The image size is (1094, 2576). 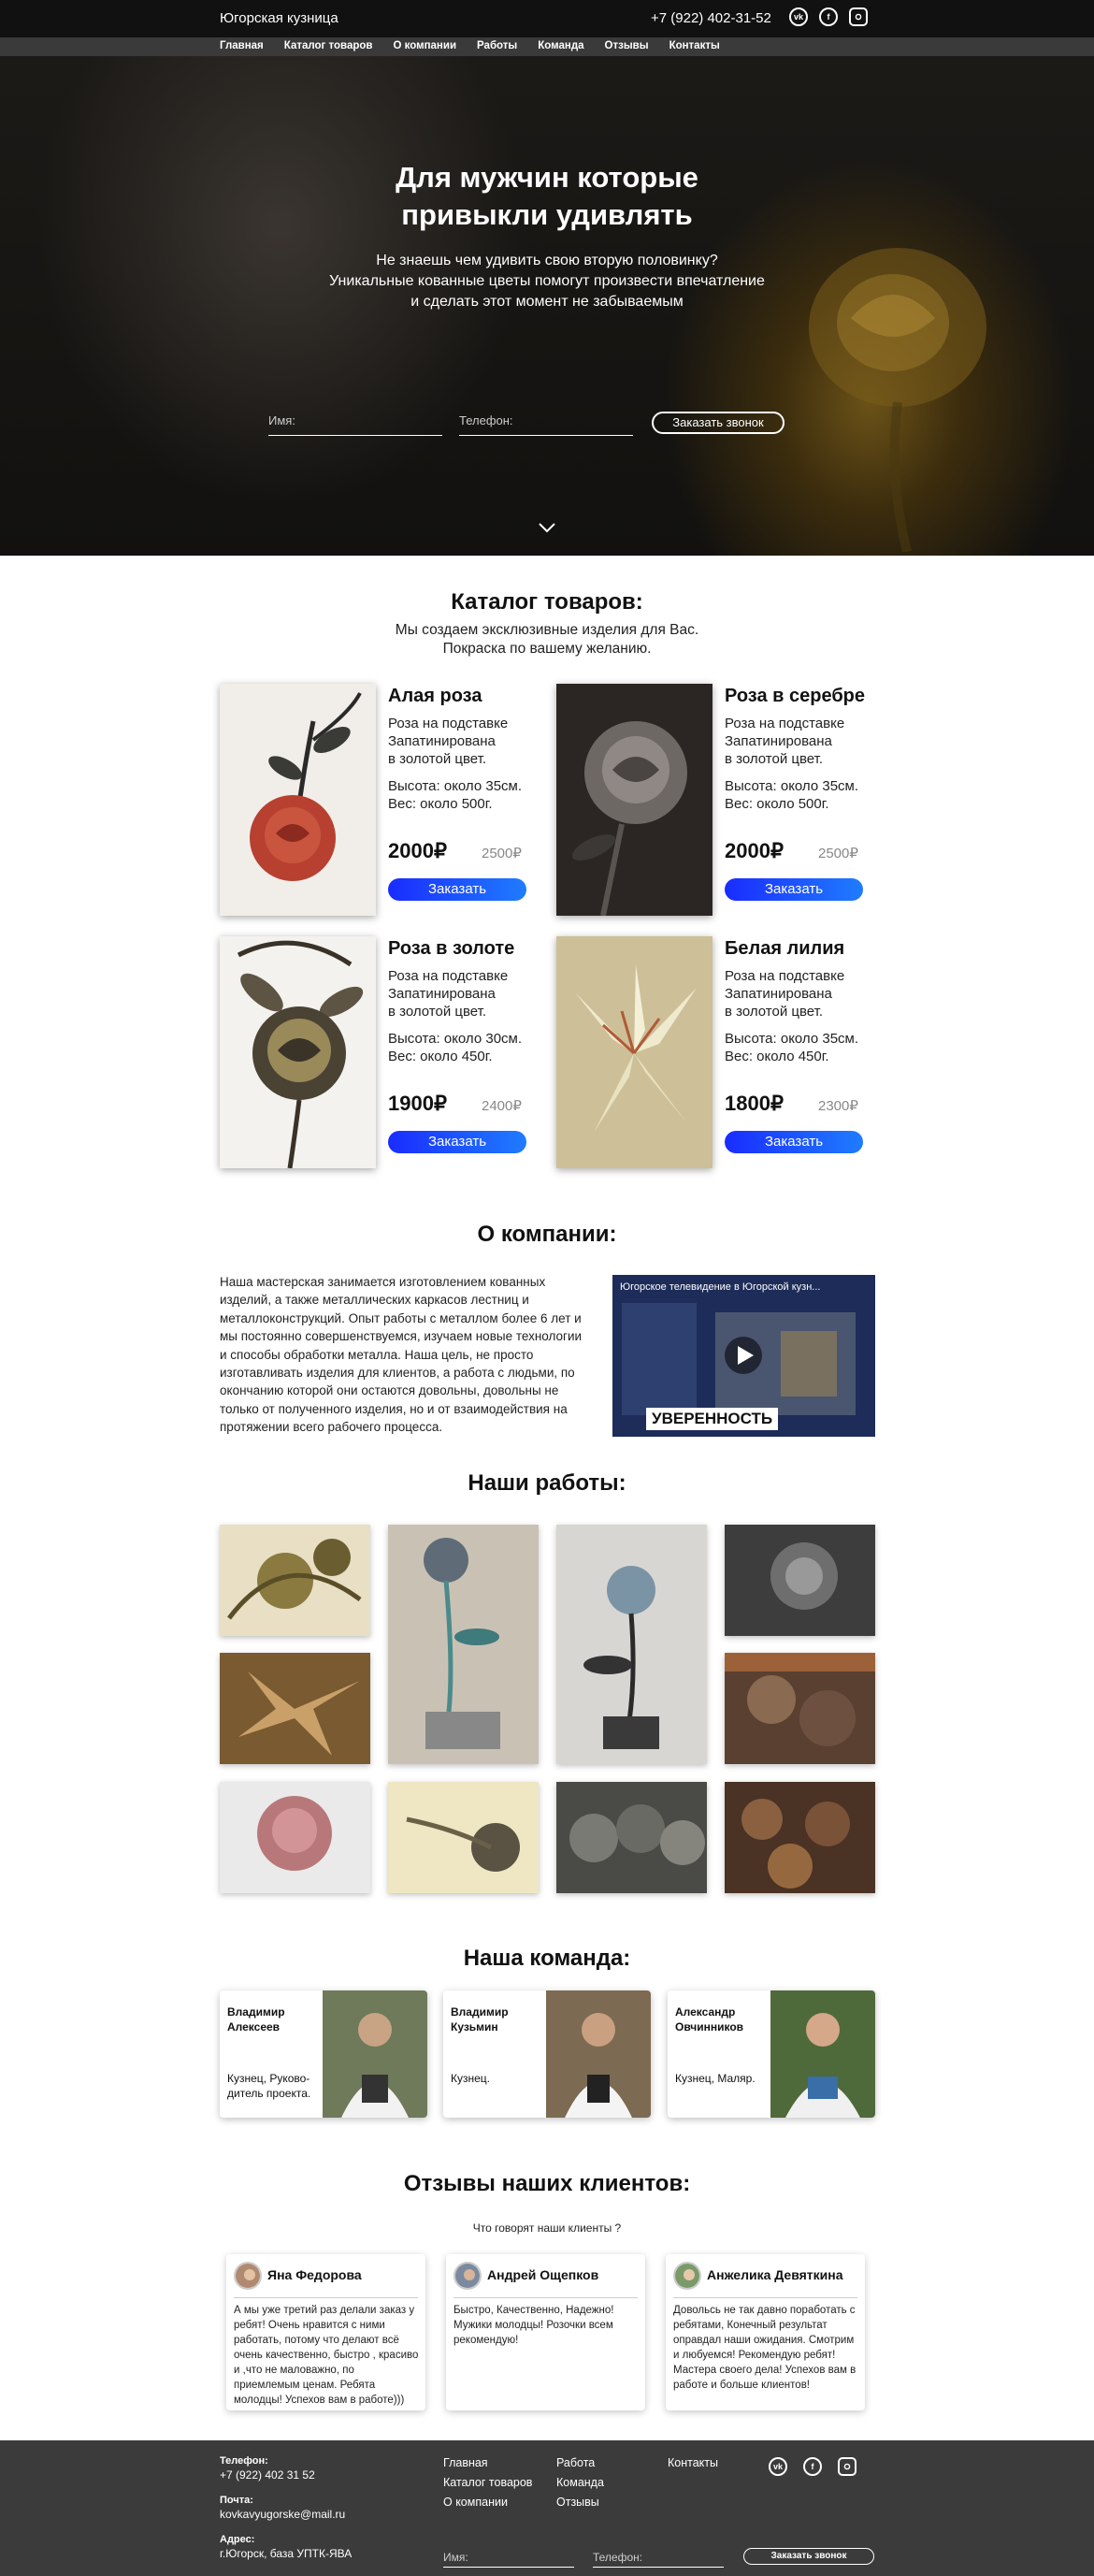 I want to click on footer-link-contacts: Контакты, so click(x=693, y=2462).